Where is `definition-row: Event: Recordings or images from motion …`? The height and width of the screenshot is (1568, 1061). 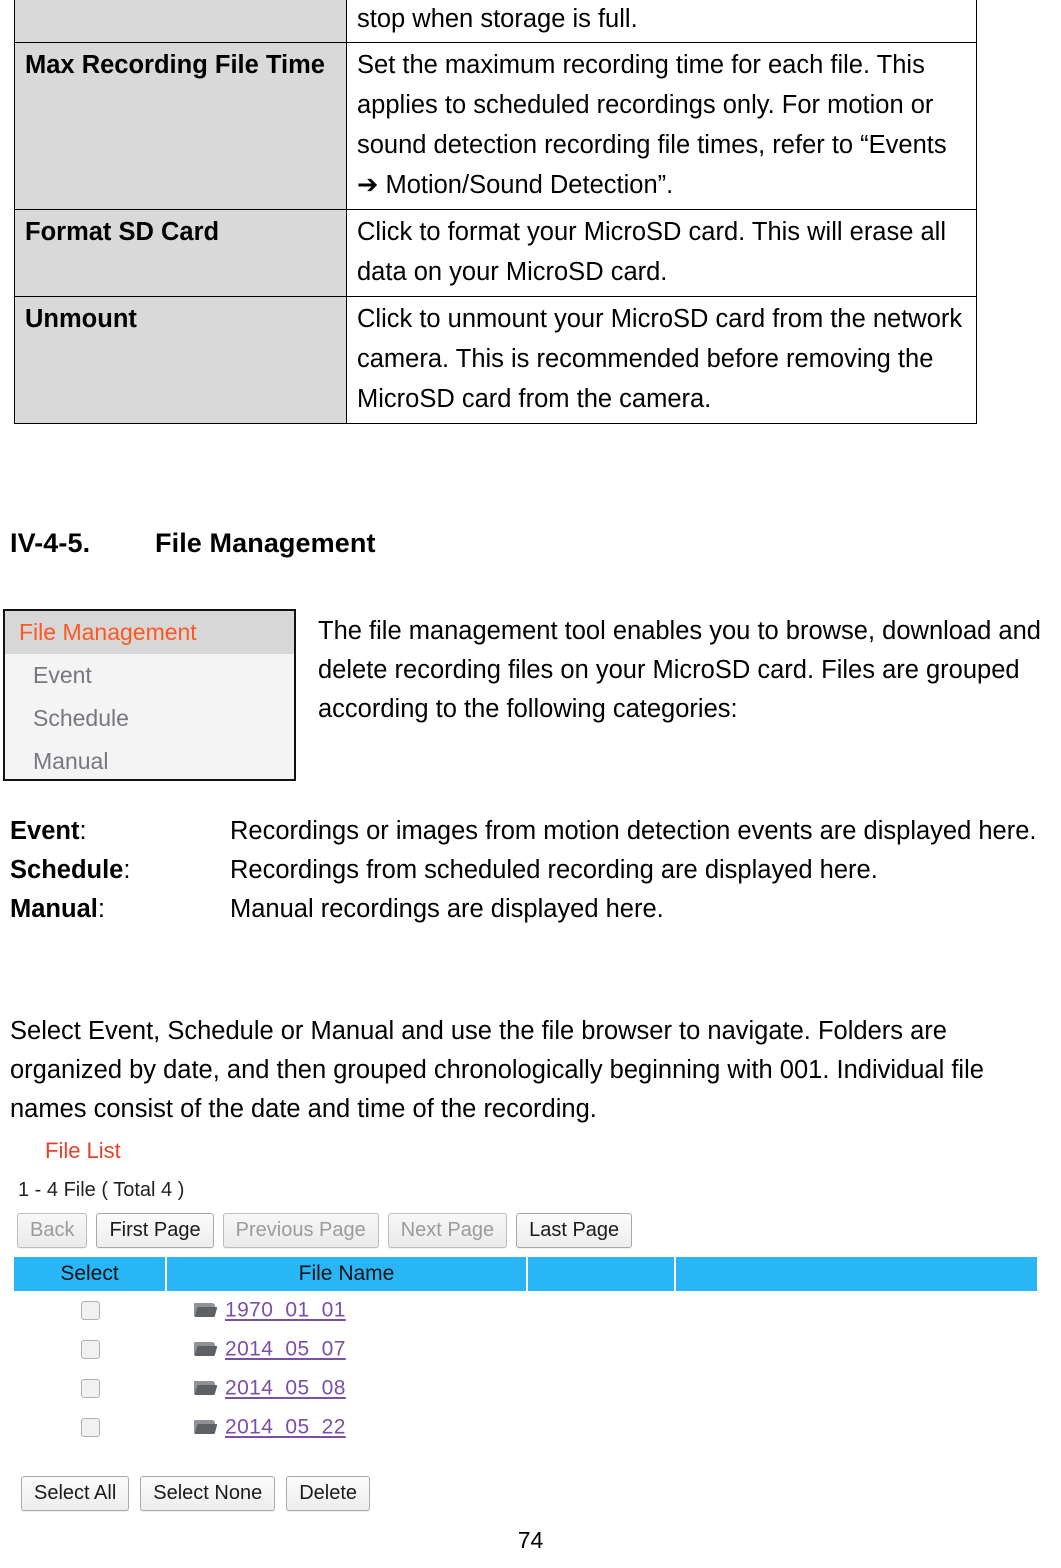 definition-row: Event: Recordings or images from motion … is located at coordinates (530, 831).